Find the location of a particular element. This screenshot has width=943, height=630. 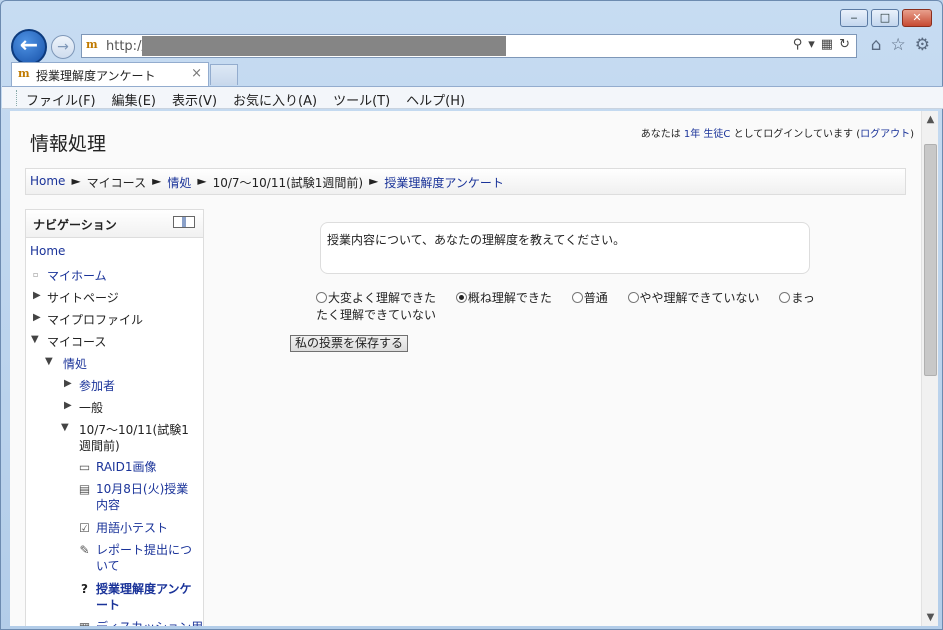

forward-button: → is located at coordinates (63, 47).